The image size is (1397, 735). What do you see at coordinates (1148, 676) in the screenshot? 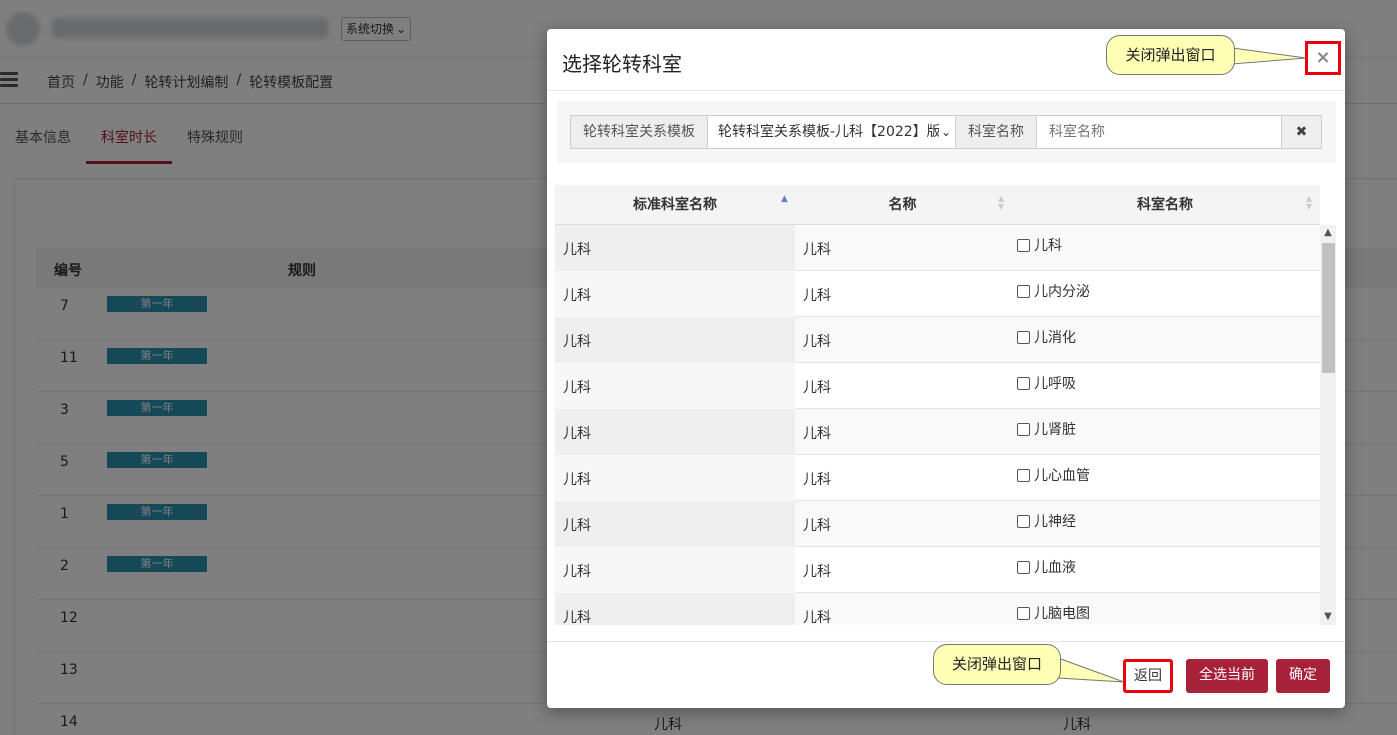
I see `back-button: 返回` at bounding box center [1148, 676].